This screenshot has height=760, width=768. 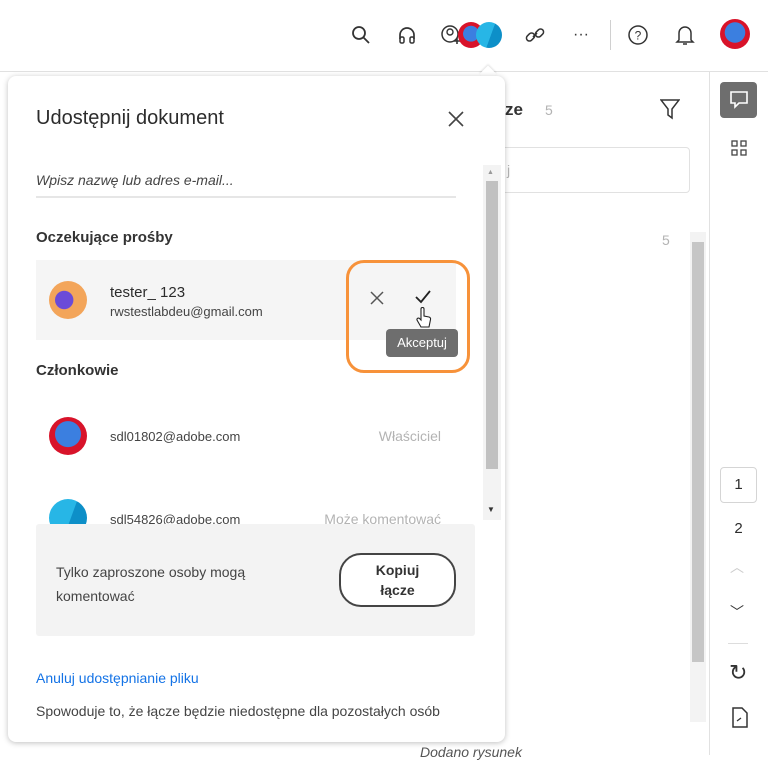 I want to click on member-role: Właściciel, so click(x=409, y=436).